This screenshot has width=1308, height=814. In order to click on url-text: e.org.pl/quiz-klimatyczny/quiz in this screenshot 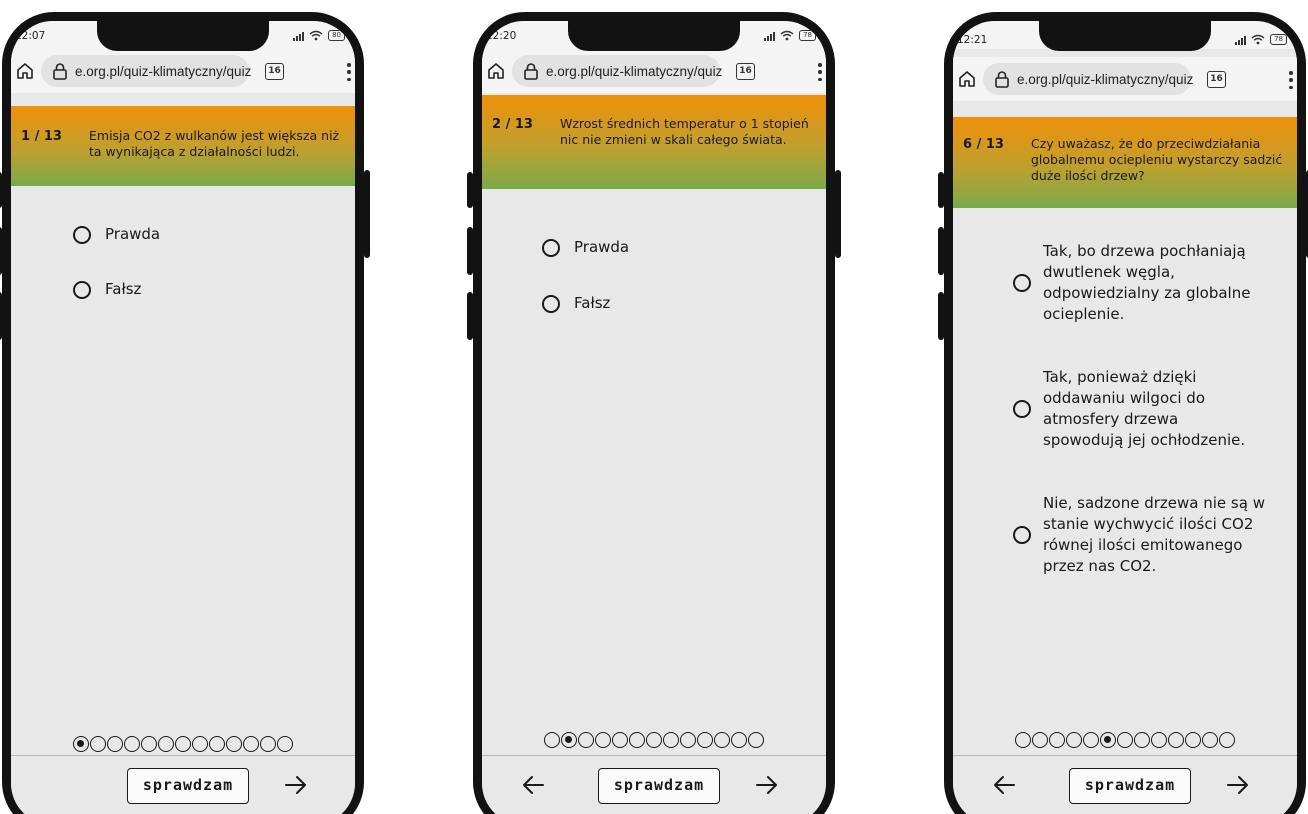, I will do `click(163, 71)`.